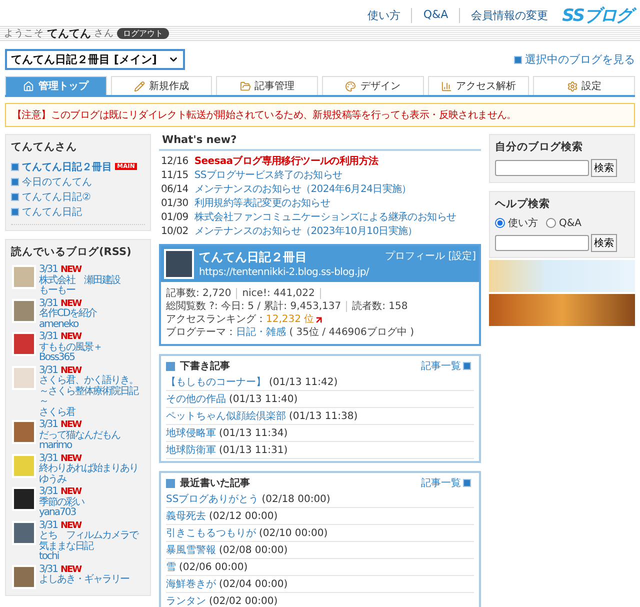 The height and width of the screenshot is (607, 640). I want to click on header-link: Q&A, so click(435, 15).